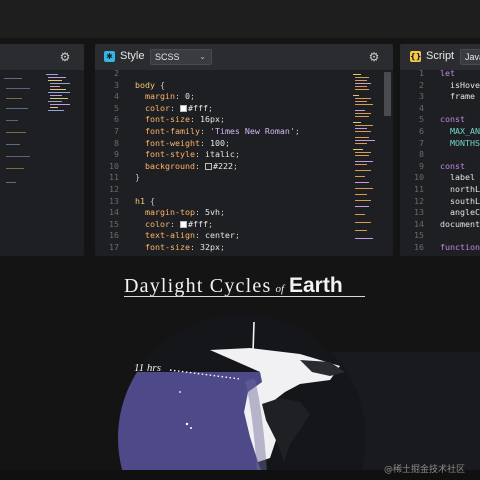 The image size is (480, 480). Describe the element at coordinates (447, 73) in the screenshot. I see `js-keyword: let` at that location.